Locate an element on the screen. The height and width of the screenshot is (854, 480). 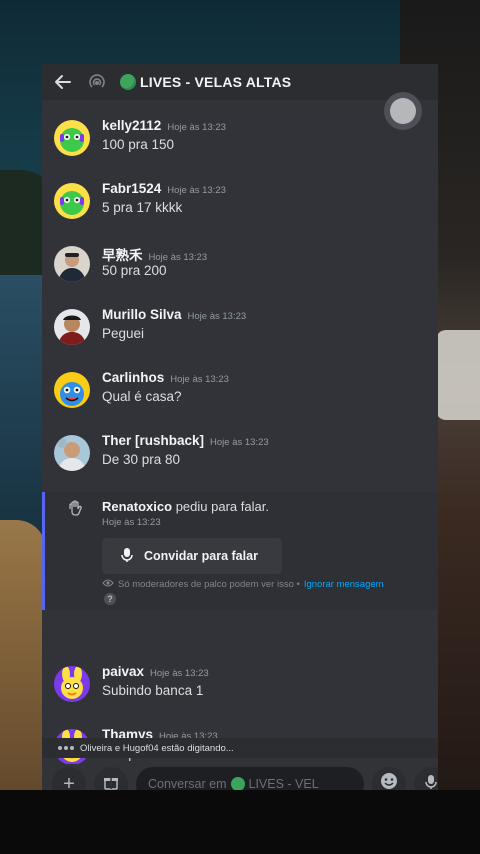
voice-message-button is located at coordinates (426, 778).